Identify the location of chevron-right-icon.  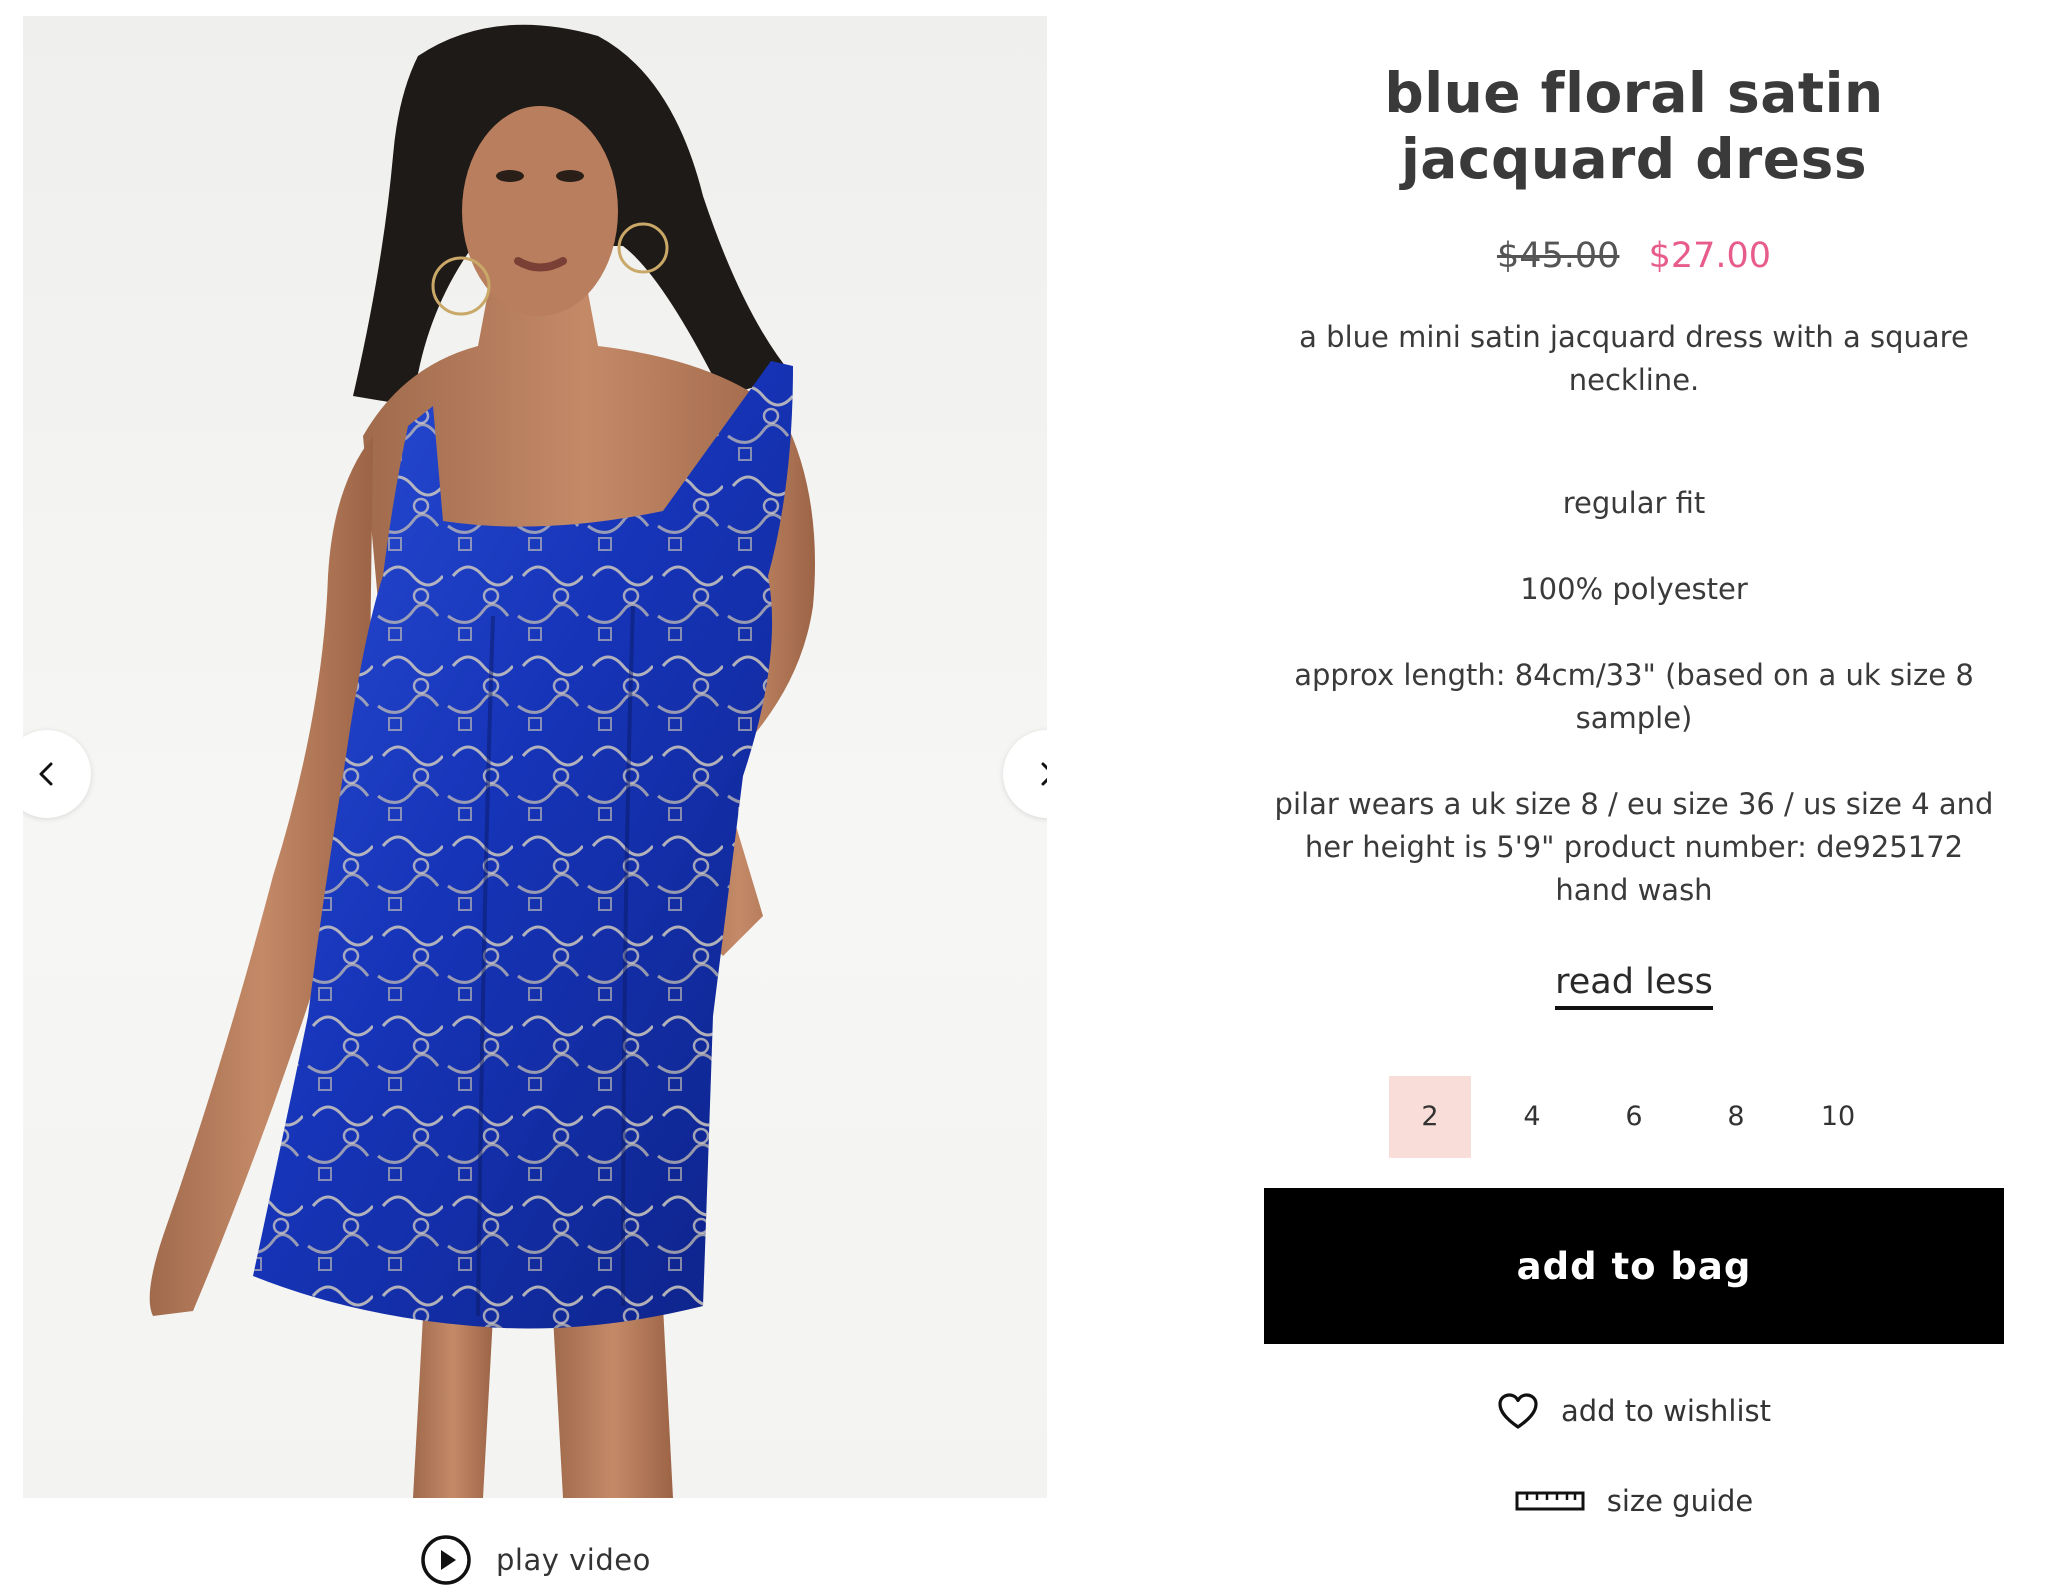
(1044, 774).